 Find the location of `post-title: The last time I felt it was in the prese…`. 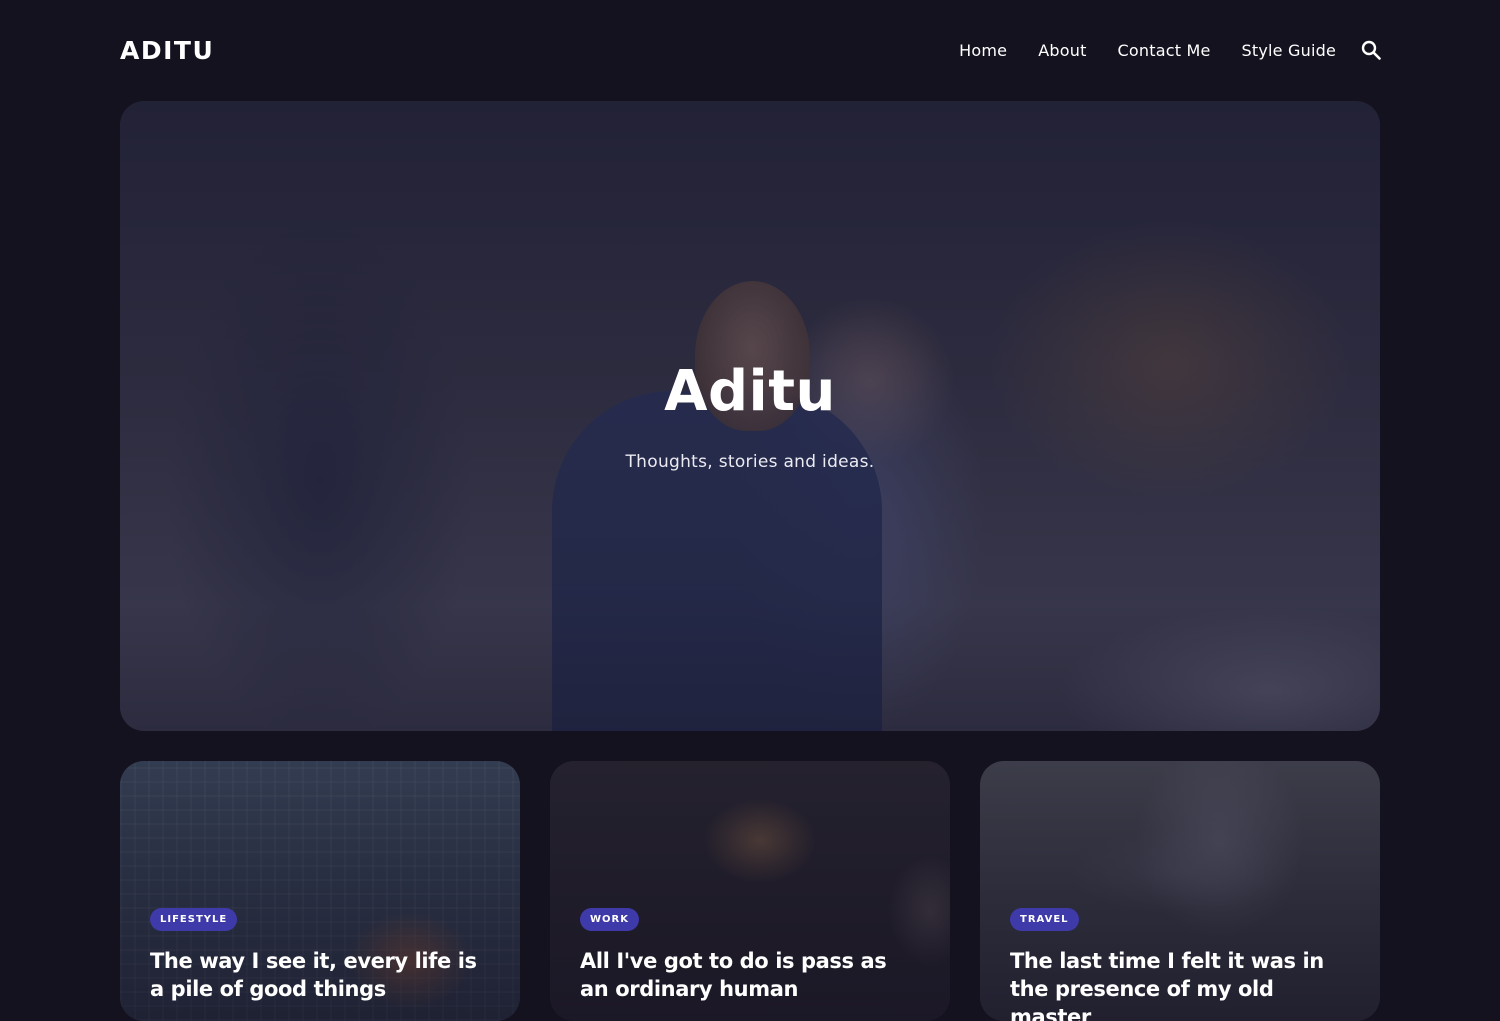

post-title: The last time I felt it was in the prese… is located at coordinates (1180, 984).